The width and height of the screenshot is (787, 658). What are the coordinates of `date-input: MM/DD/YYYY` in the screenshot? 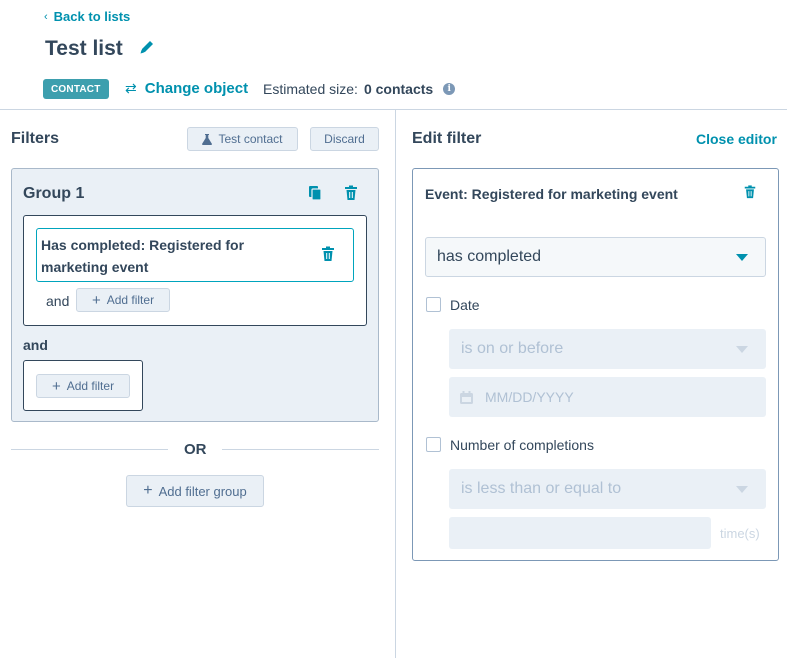 It's located at (607, 397).